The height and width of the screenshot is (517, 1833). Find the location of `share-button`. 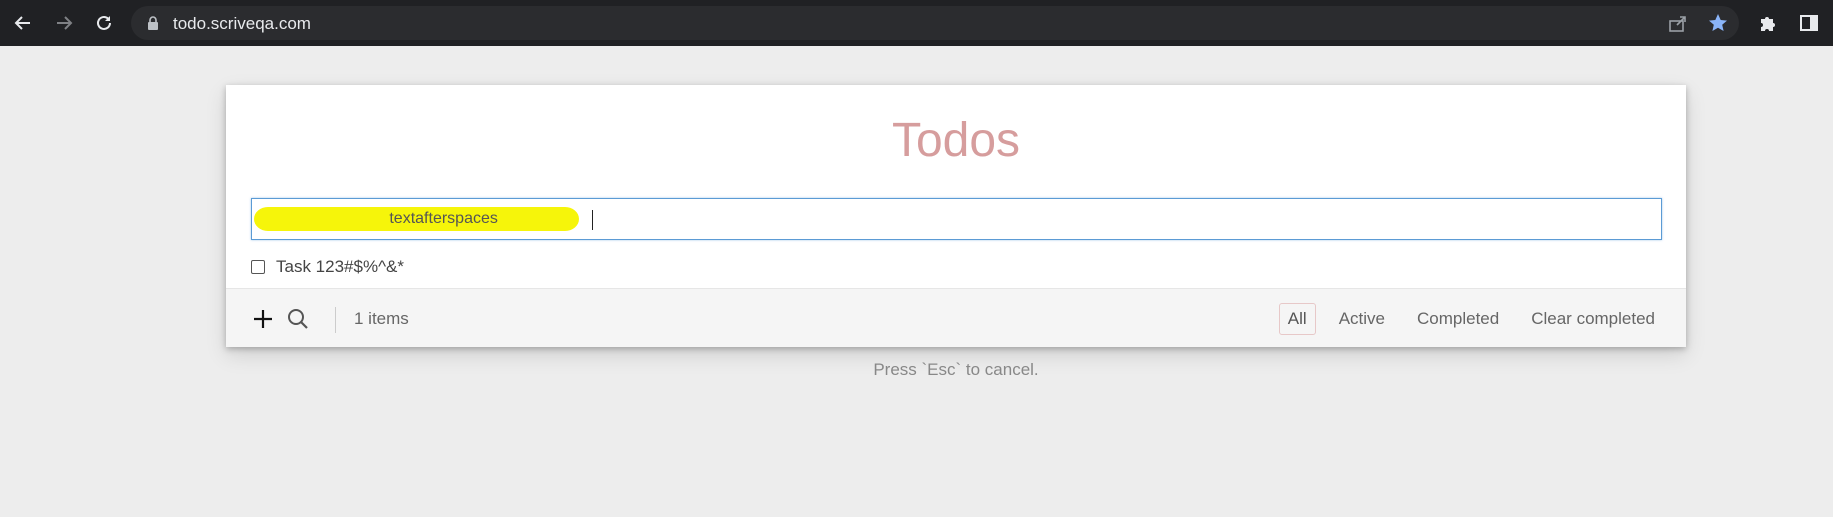

share-button is located at coordinates (1678, 25).